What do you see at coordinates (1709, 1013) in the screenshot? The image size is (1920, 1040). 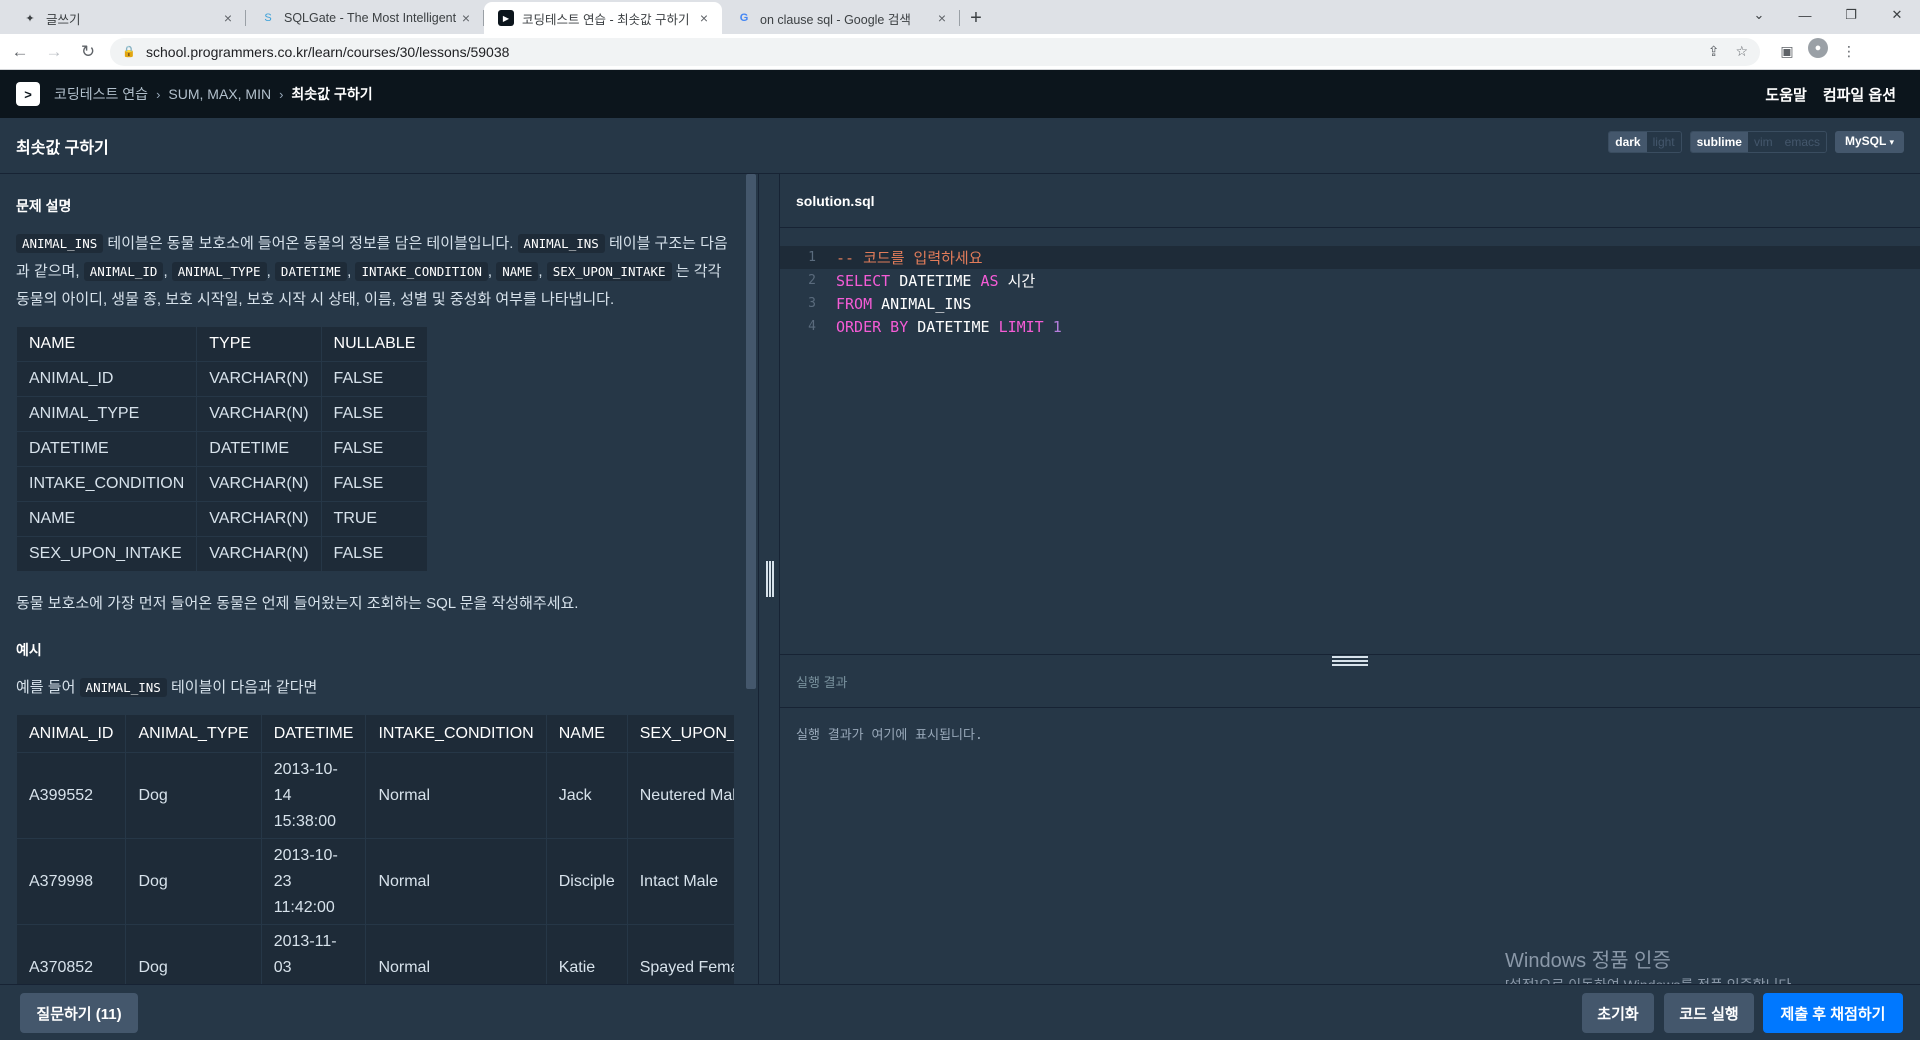 I see `run-code-button: 코드 실행` at bounding box center [1709, 1013].